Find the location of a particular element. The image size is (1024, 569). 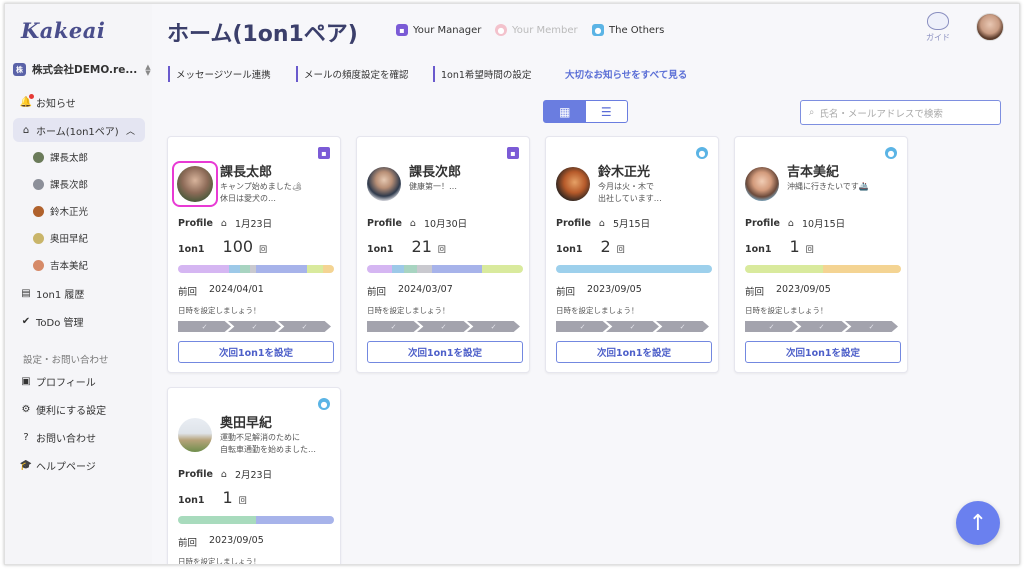

profile-date: 10月15日 is located at coordinates (823, 224).